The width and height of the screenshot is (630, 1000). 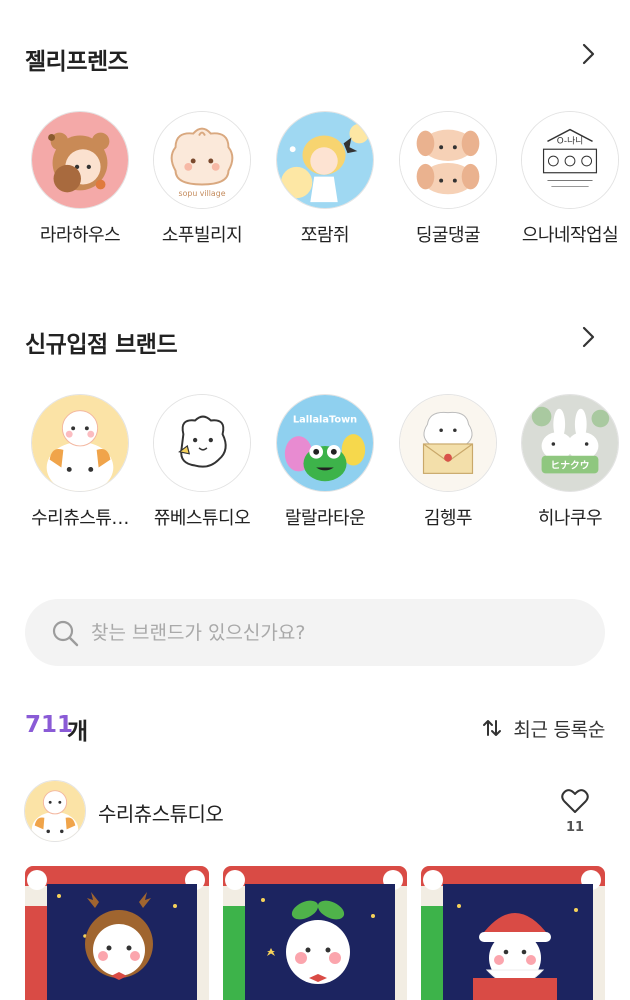 What do you see at coordinates (101, 345) in the screenshot?
I see `section-title: 신규입점 브랜드` at bounding box center [101, 345].